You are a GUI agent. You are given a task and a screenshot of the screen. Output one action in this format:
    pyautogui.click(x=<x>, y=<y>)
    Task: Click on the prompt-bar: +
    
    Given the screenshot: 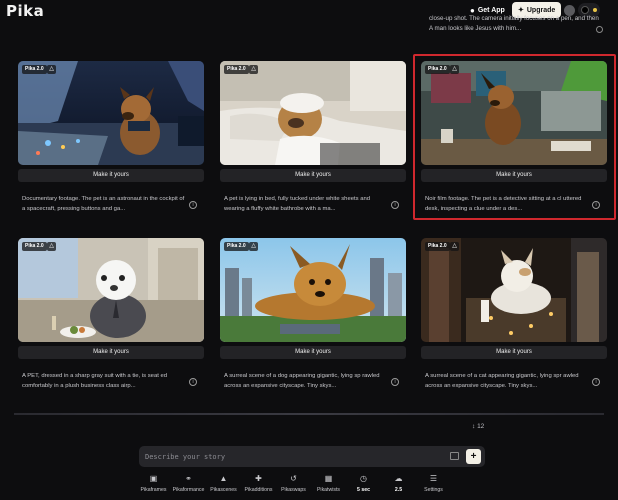 What is the action you would take?
    pyautogui.click(x=312, y=456)
    